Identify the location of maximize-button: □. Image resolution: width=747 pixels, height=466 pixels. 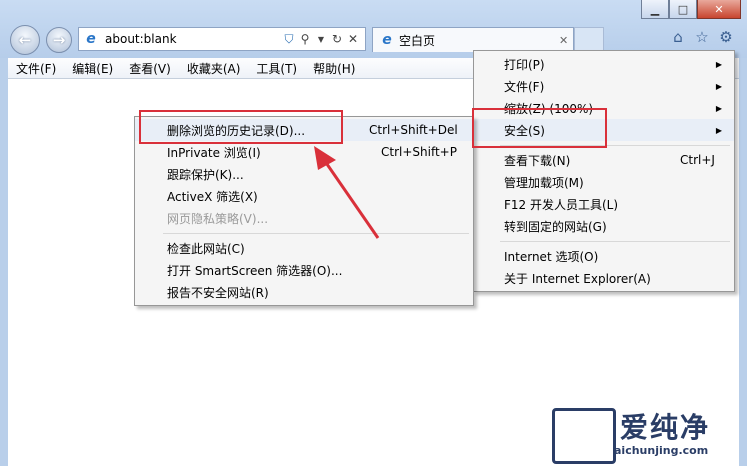
(683, 9).